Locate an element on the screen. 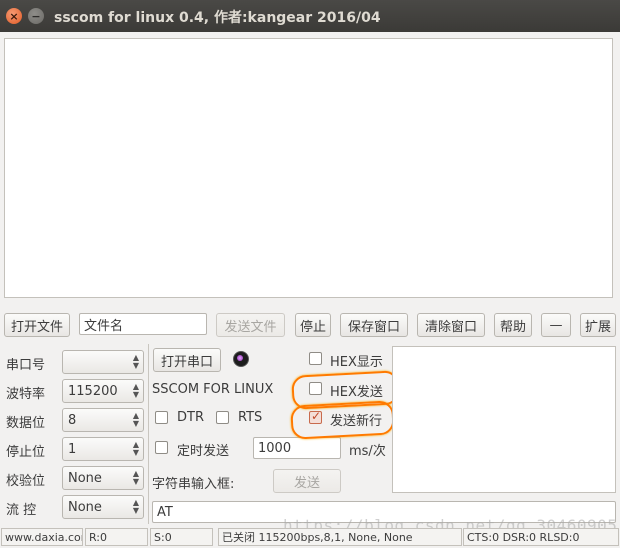  dtr-checkbox is located at coordinates (161, 417).